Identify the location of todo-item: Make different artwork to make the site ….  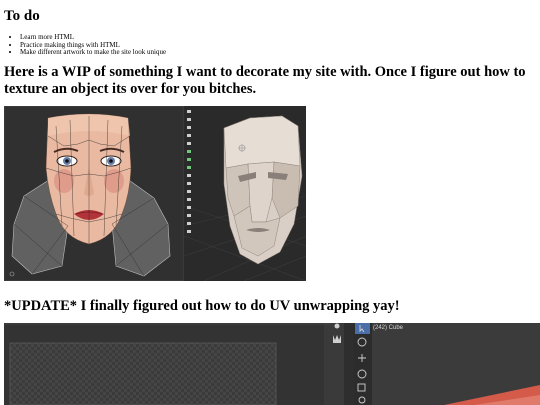
(93, 53).